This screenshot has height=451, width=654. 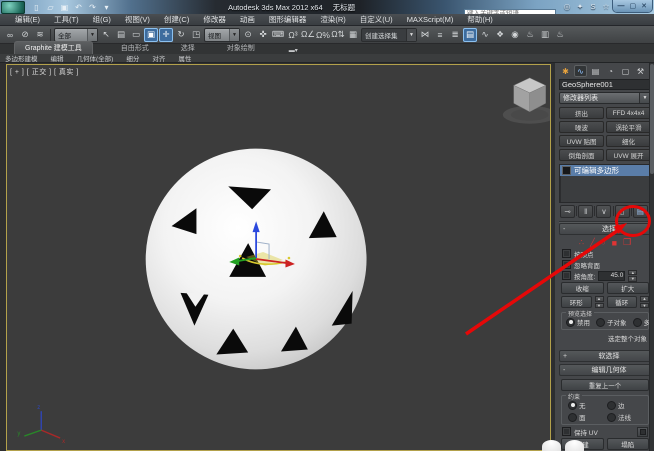 What do you see at coordinates (21, 58) in the screenshot?
I see `ribbon-panel-poly-modeling: 多边形建模` at bounding box center [21, 58].